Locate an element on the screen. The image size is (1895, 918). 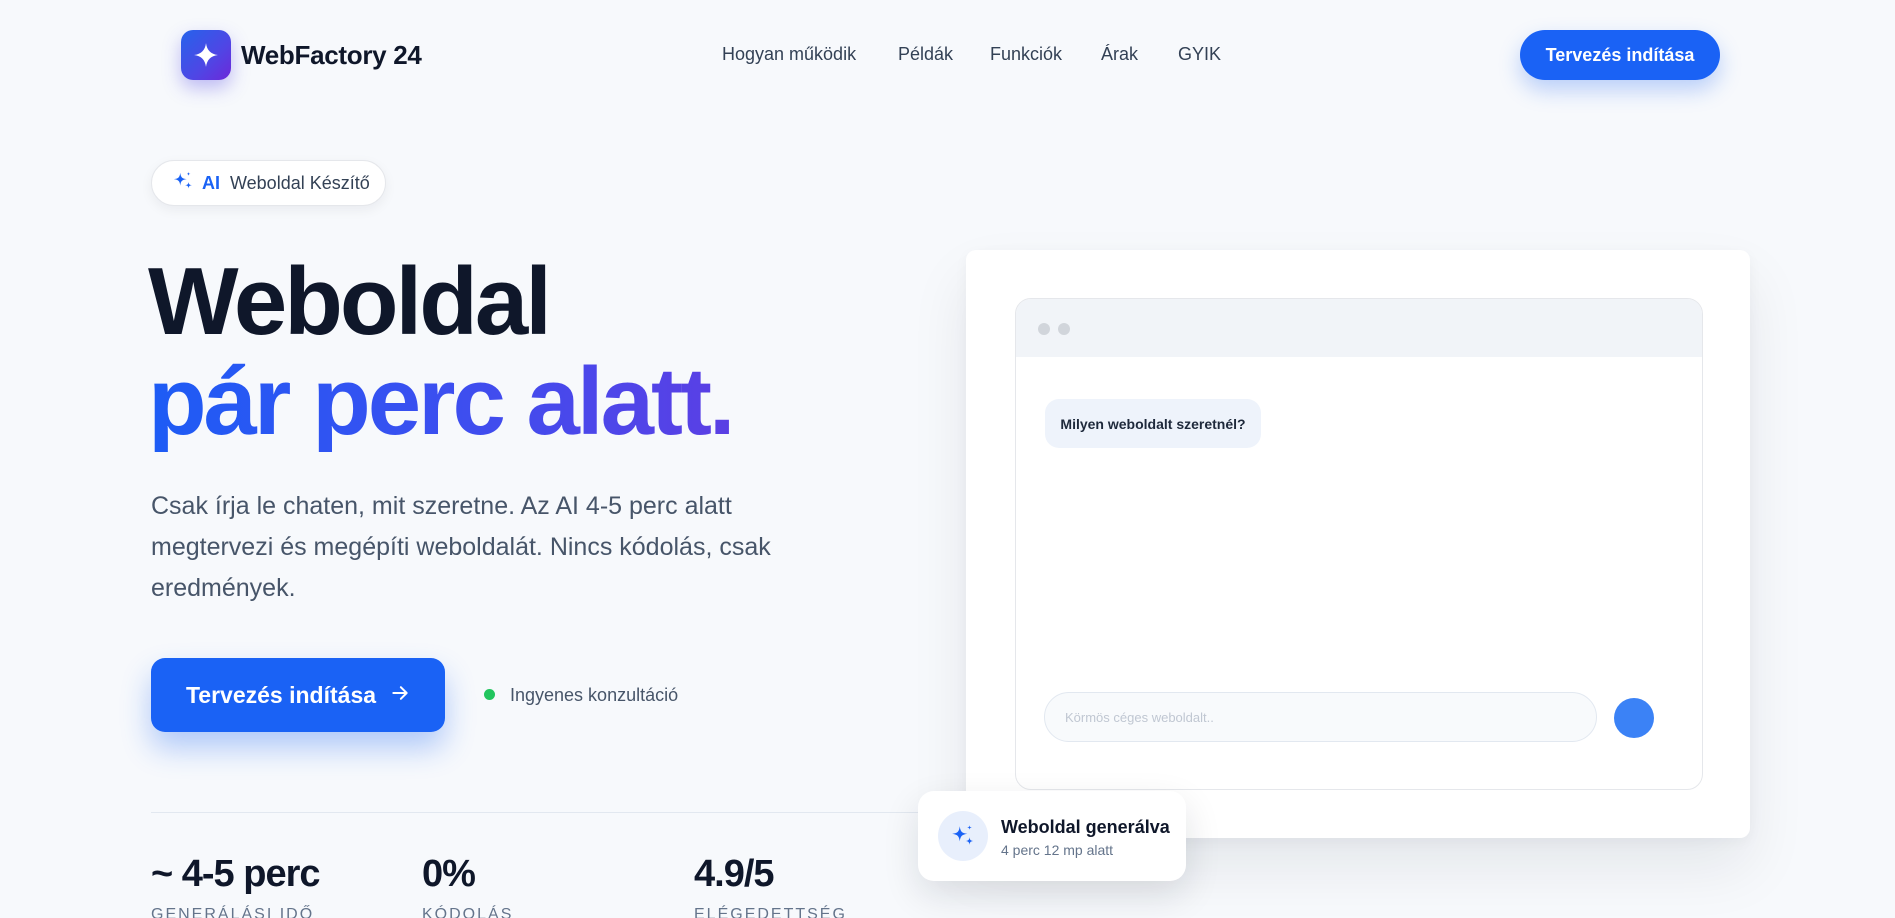
arrow-right-icon is located at coordinates (400, 695).